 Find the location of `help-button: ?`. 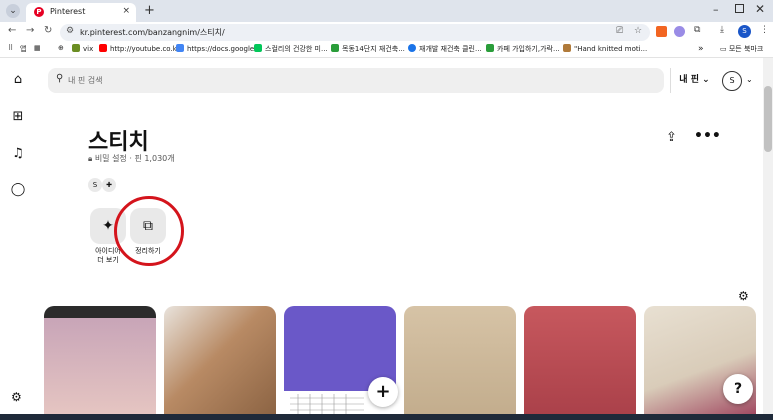

help-button: ? is located at coordinates (738, 389).